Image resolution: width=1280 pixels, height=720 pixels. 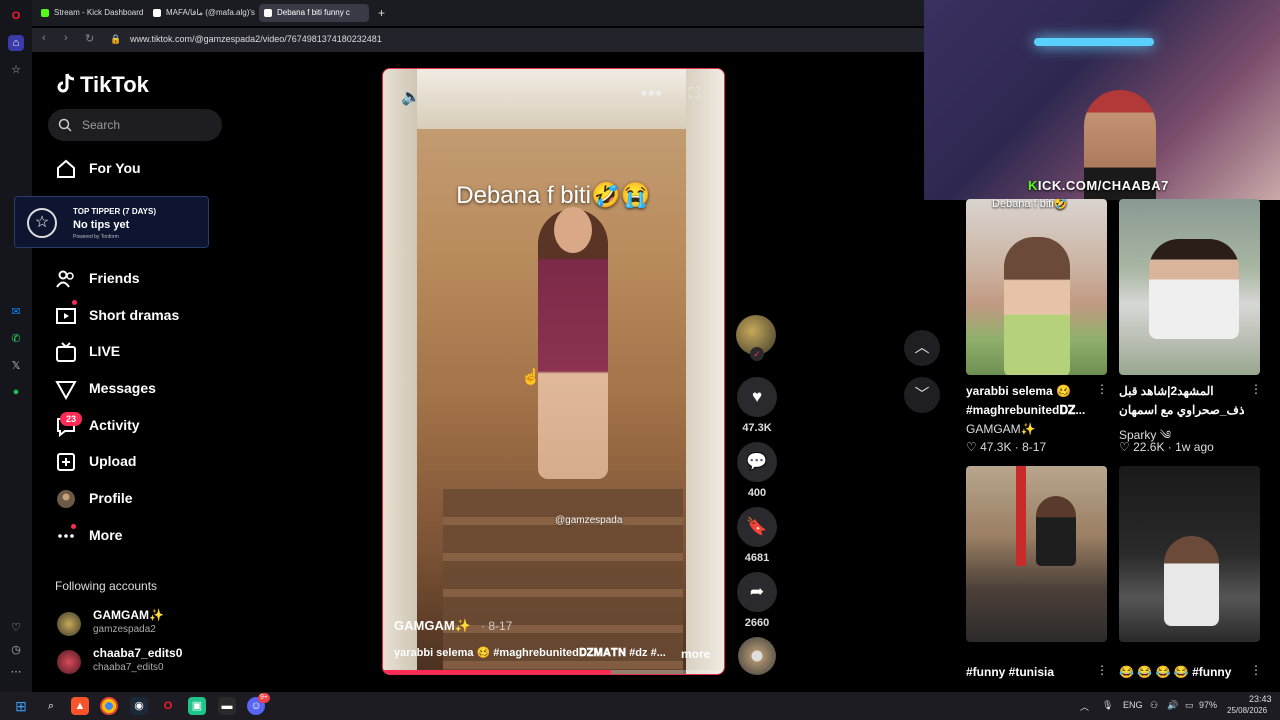 What do you see at coordinates (1094, 42) in the screenshot?
I see `webcam-led-light` at bounding box center [1094, 42].